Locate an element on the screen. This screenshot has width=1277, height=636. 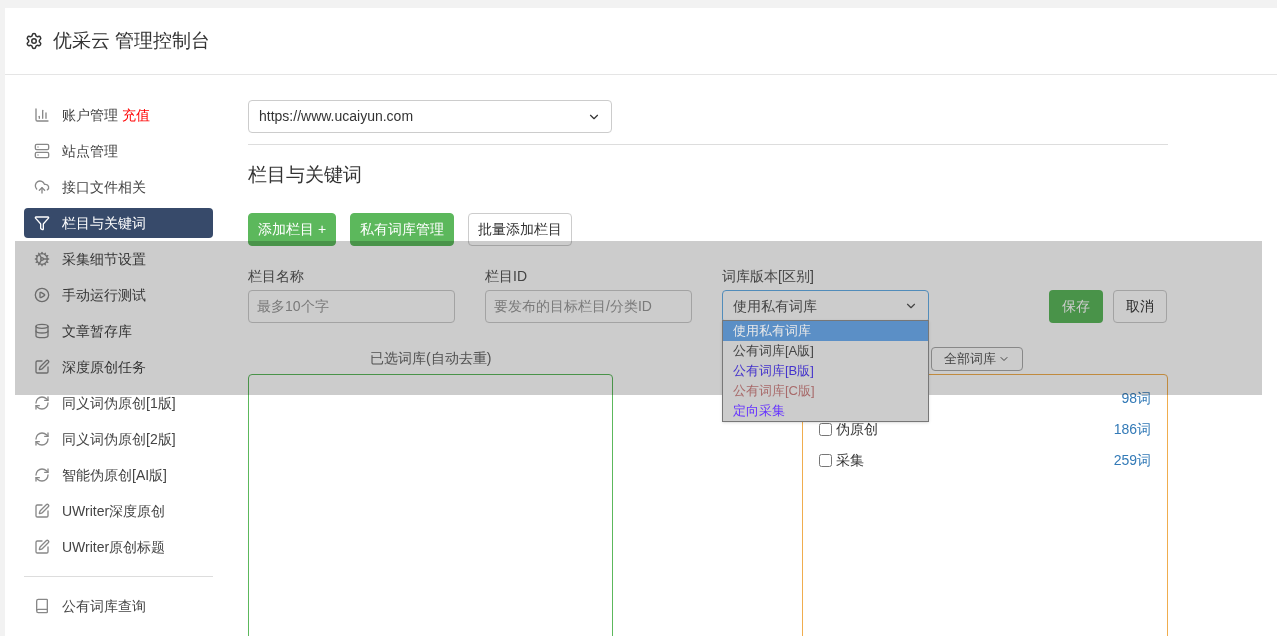
dropdown-option: 定向采集 is located at coordinates (825, 410).